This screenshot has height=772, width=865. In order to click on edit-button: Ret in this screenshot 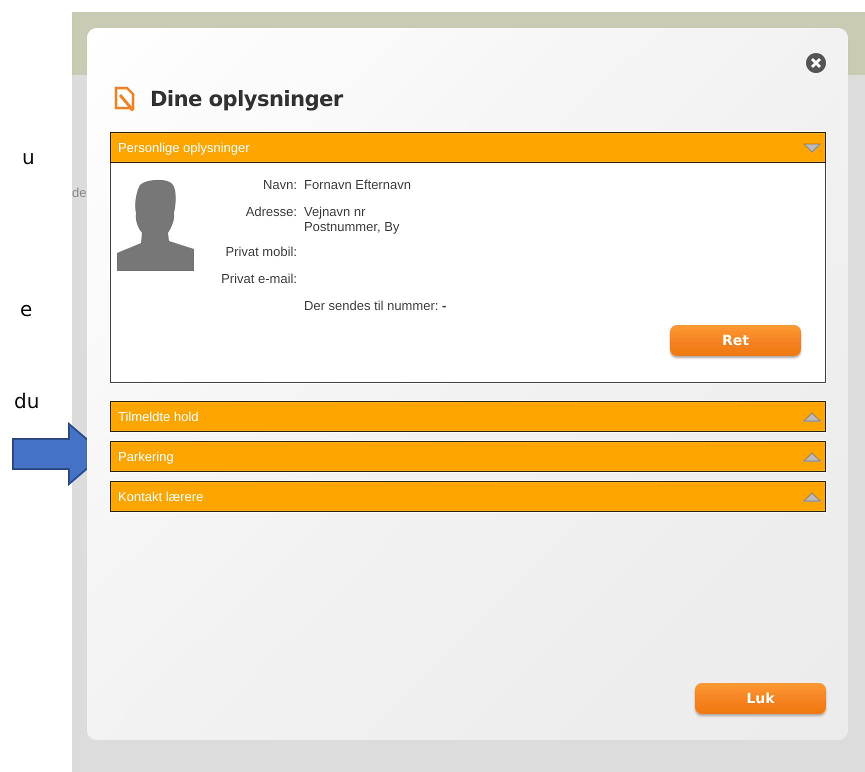, I will do `click(735, 340)`.